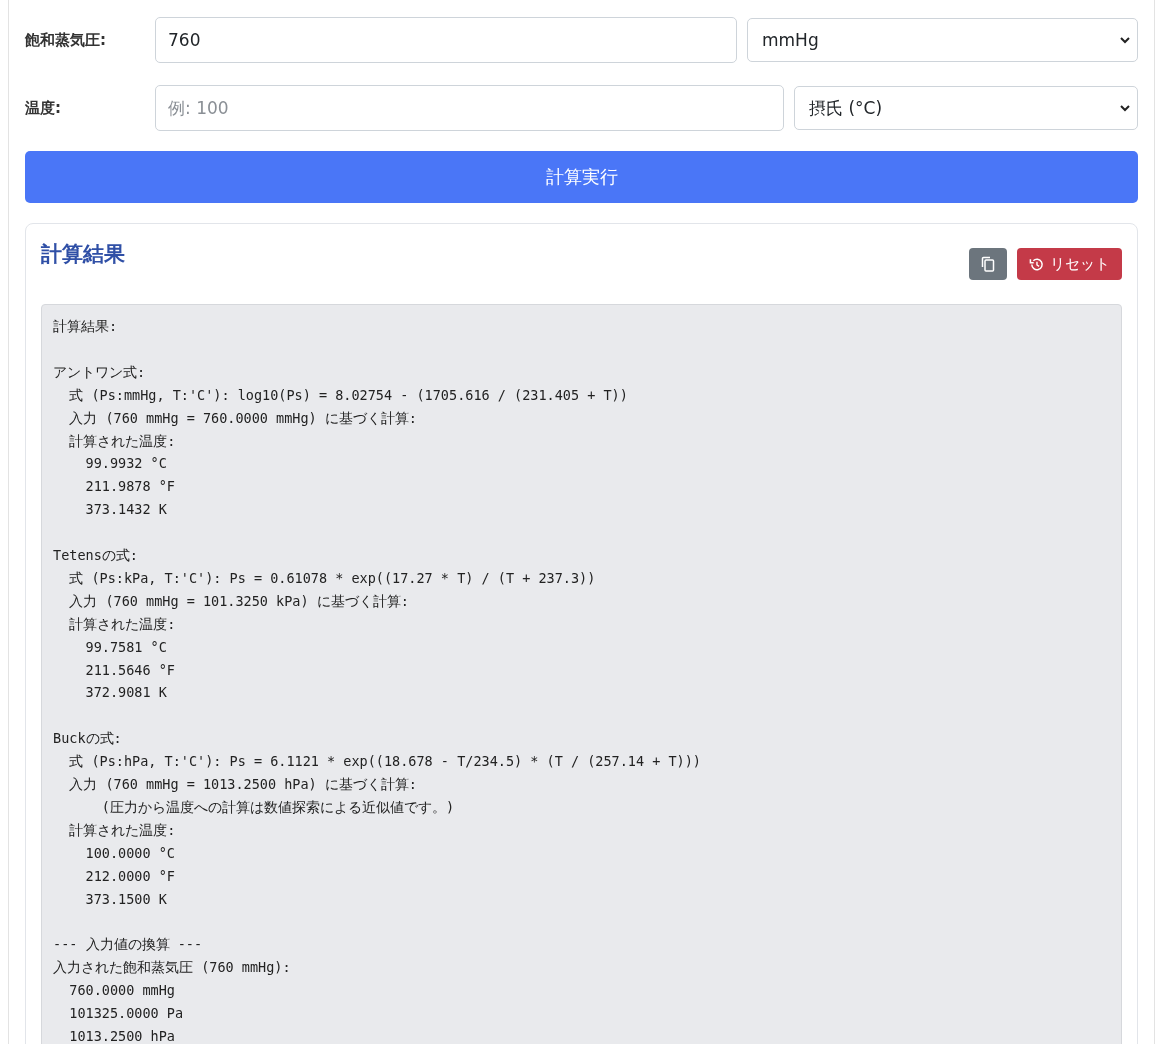 This screenshot has height=1044, width=1163. I want to click on unit-select: 摂氏 (°C), so click(966, 108).